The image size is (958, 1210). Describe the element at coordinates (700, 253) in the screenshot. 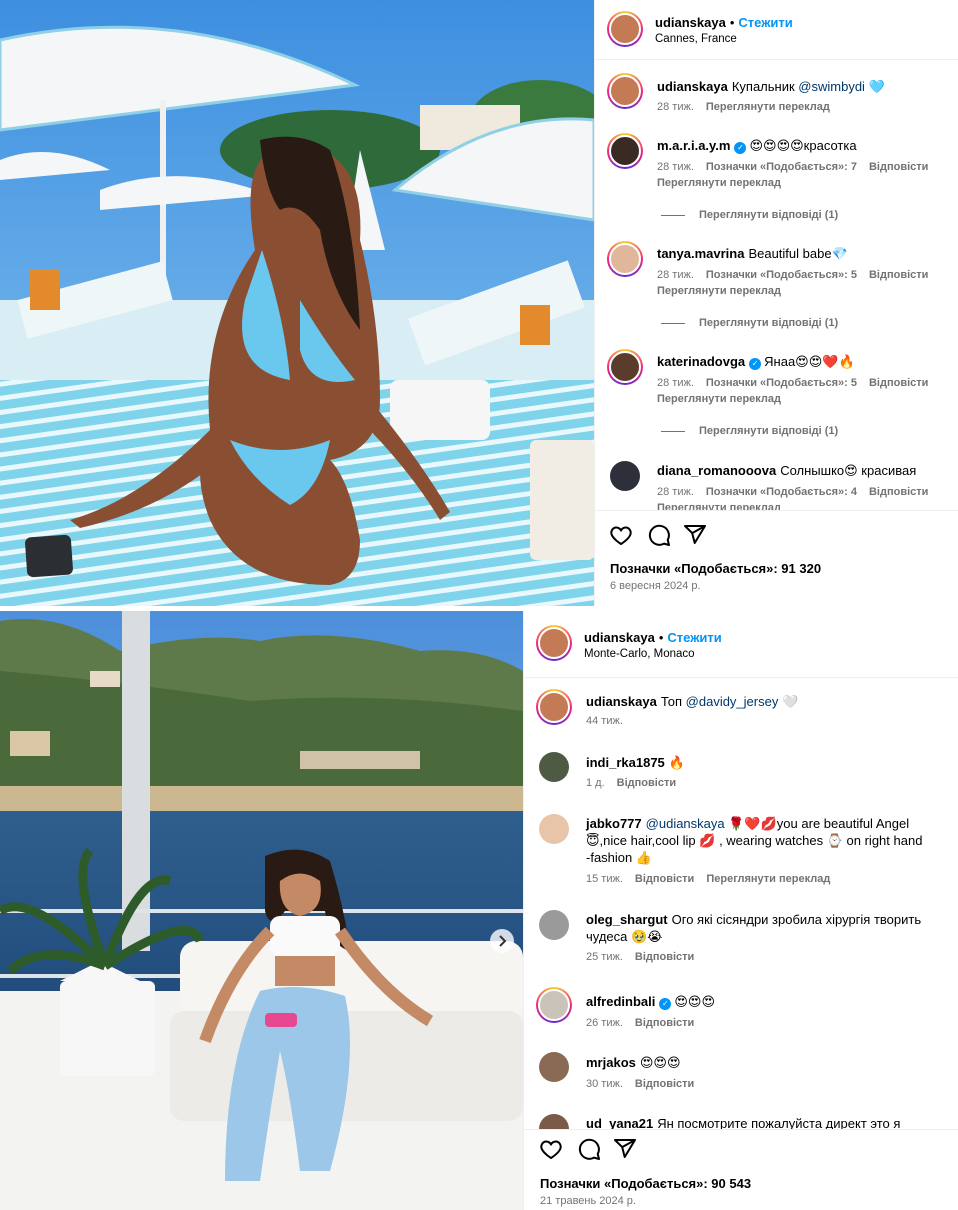

I see `commenter-username: tanya.mavrina` at that location.